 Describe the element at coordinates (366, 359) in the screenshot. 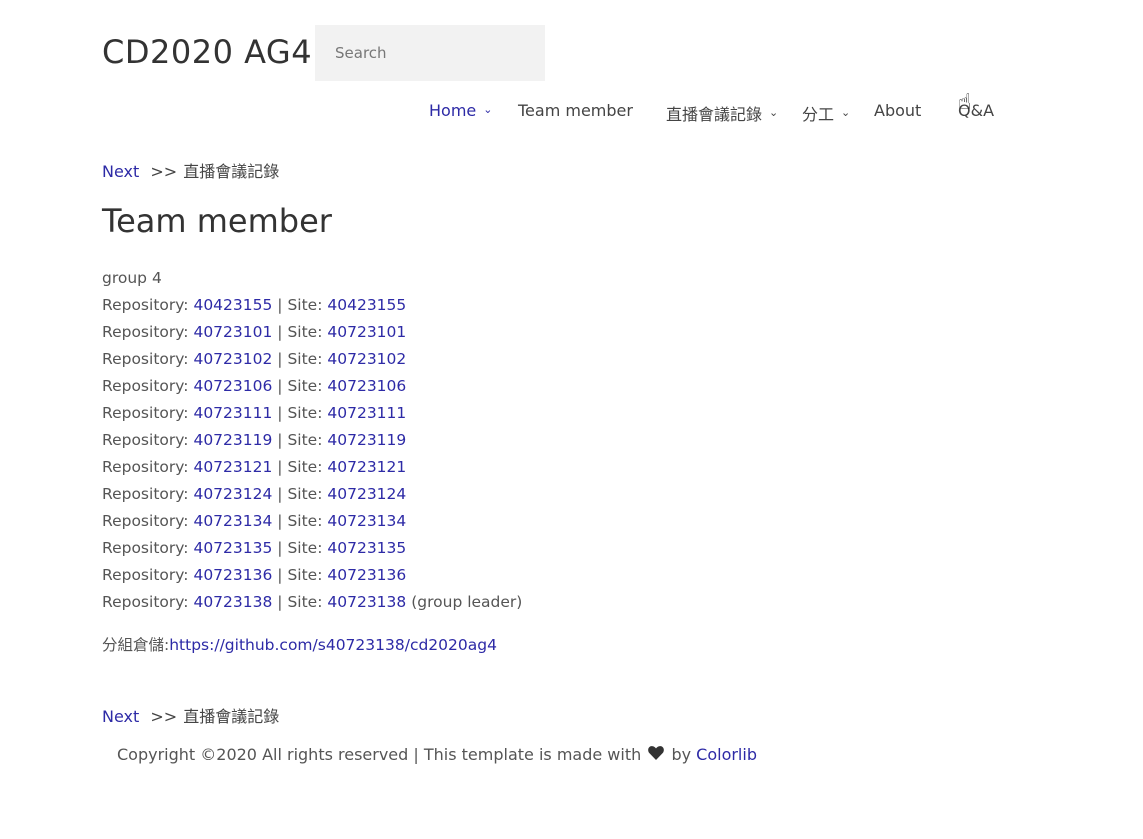

I see `site-link: 40723102` at that location.